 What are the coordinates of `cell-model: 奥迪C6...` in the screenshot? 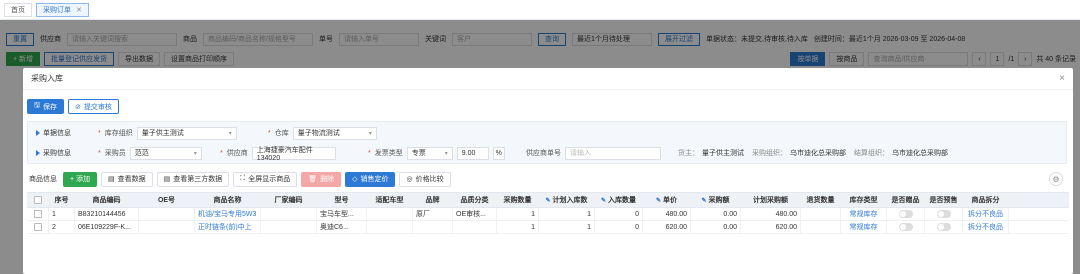 It's located at (342, 227).